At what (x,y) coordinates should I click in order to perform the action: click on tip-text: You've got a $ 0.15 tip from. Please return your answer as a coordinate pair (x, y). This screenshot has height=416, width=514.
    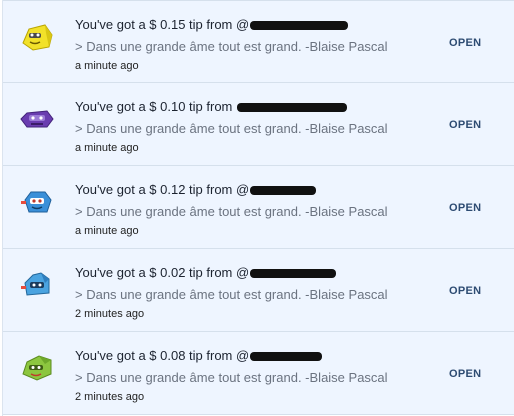
    Looking at the image, I should click on (155, 24).